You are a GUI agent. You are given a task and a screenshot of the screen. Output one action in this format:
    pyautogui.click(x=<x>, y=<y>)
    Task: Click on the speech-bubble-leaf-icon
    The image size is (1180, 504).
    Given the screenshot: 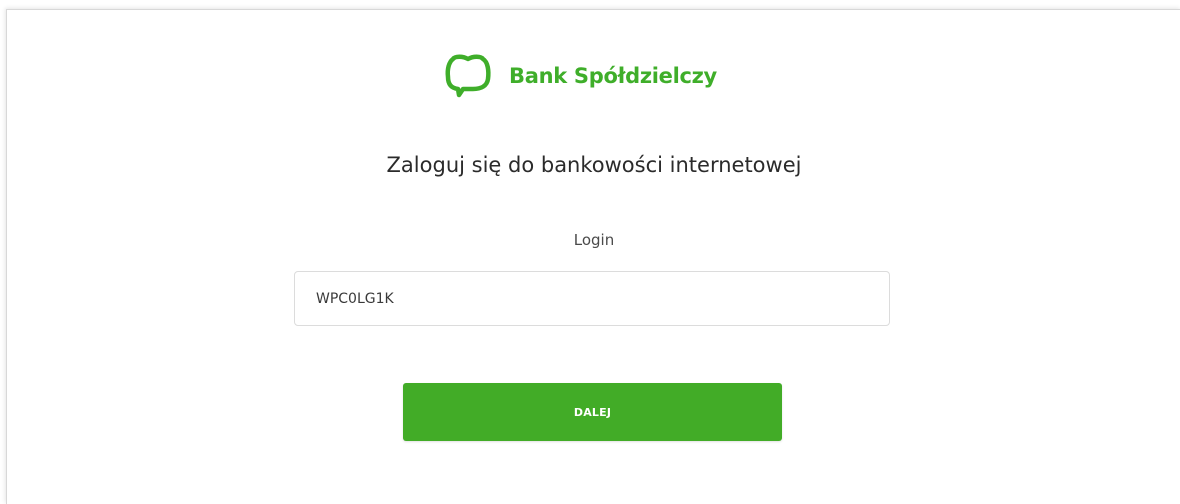 What is the action you would take?
    pyautogui.click(x=468, y=76)
    